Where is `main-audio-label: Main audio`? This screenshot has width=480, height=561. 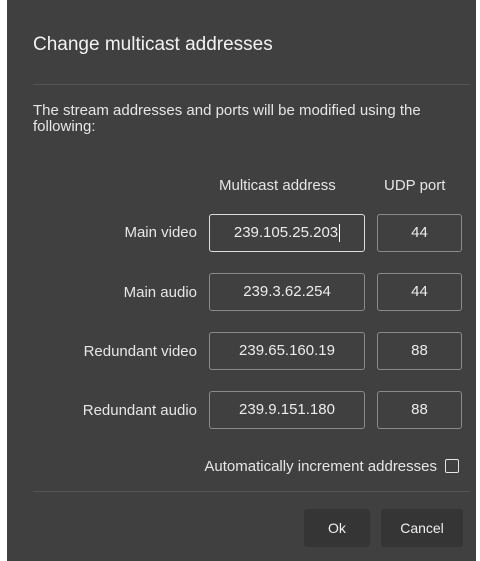
main-audio-label: Main audio is located at coordinates (160, 292).